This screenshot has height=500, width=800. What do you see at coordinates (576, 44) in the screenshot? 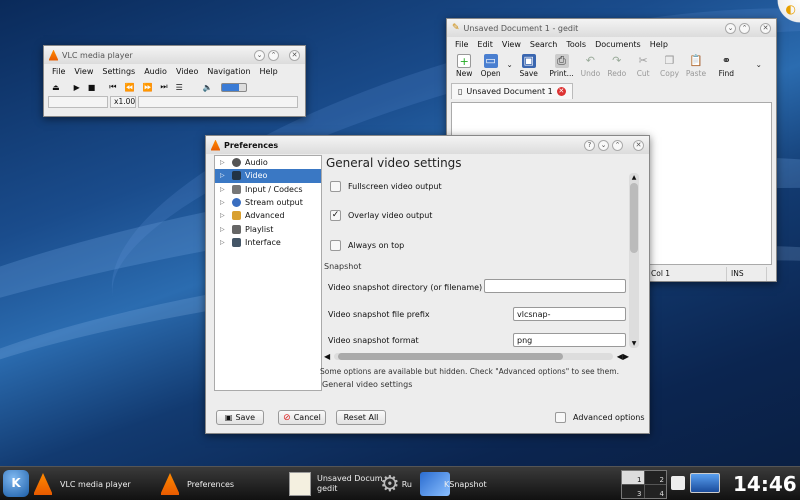
I see `menu-tools: Tools` at bounding box center [576, 44].